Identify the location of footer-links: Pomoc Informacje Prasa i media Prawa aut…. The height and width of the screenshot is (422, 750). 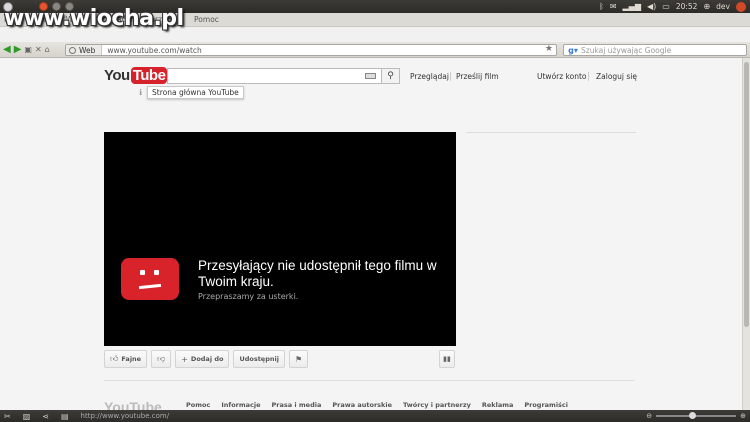
(377, 405).